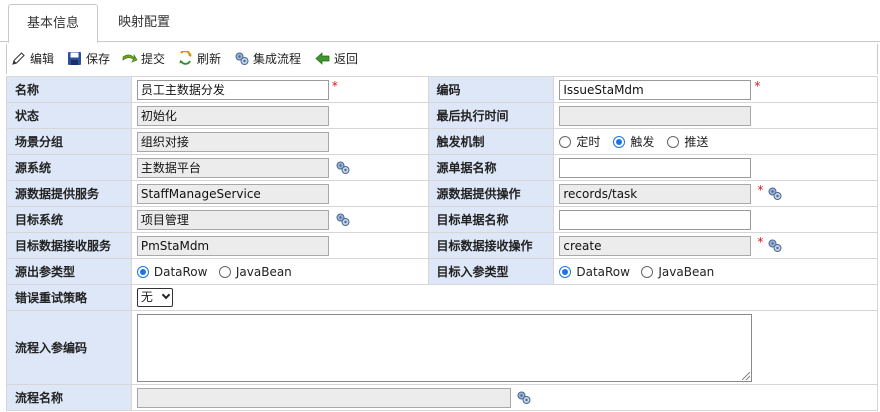 This screenshot has width=880, height=412. What do you see at coordinates (232, 220) in the screenshot?
I see `target-system-field: 项目管理` at bounding box center [232, 220].